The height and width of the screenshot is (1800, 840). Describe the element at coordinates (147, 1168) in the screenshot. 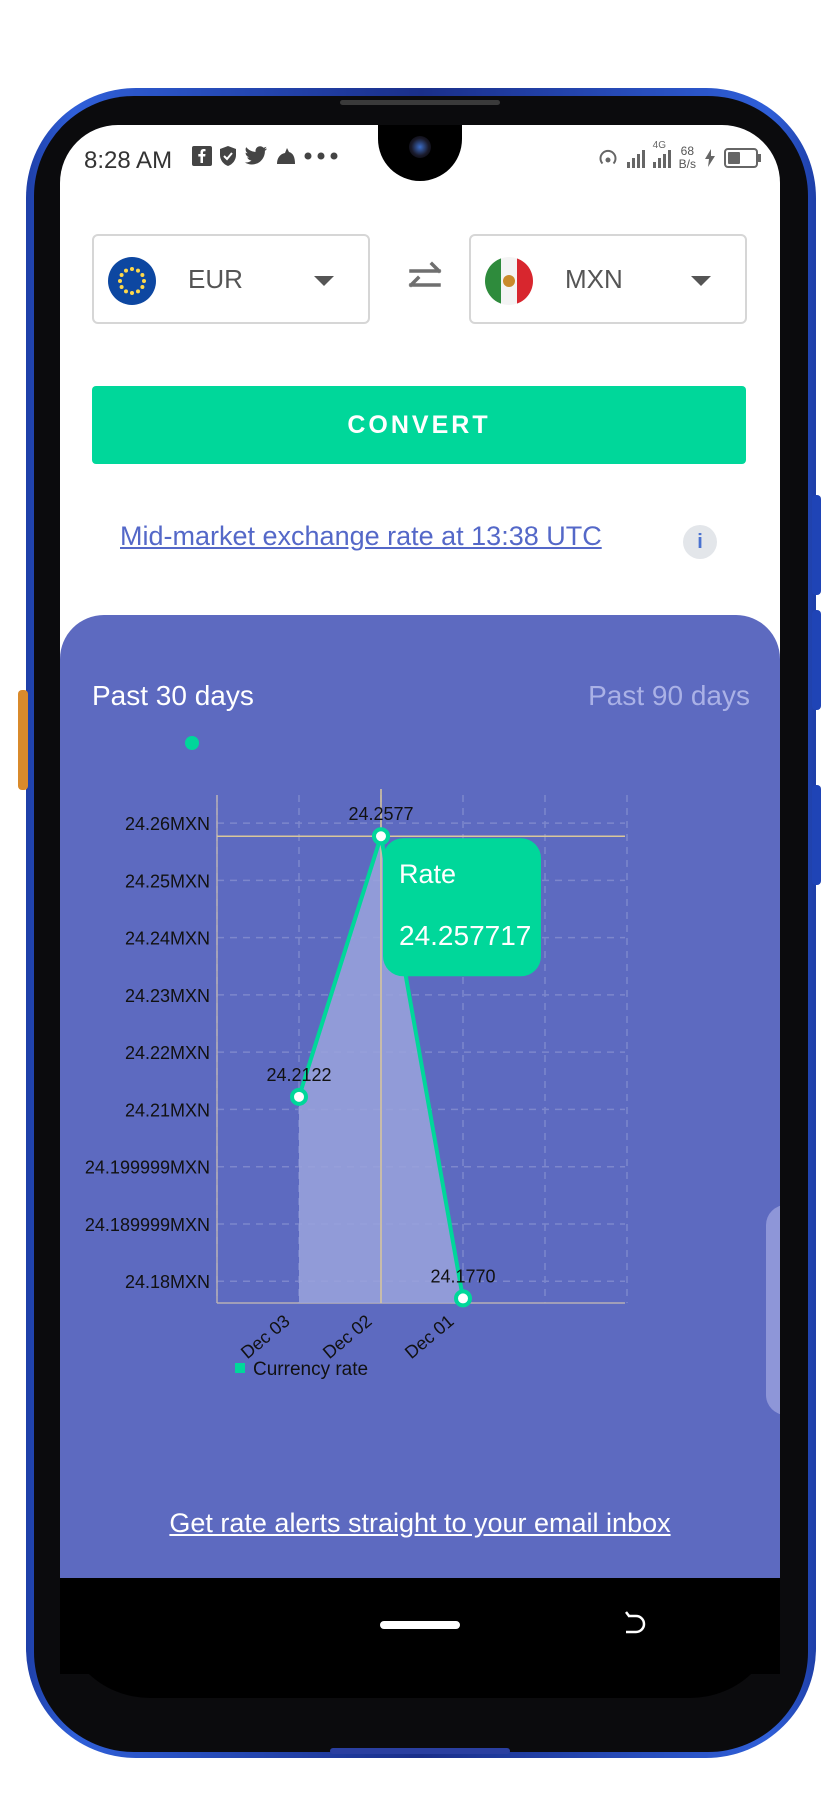

I see `y-tick-label: 24.199999MXN` at that location.